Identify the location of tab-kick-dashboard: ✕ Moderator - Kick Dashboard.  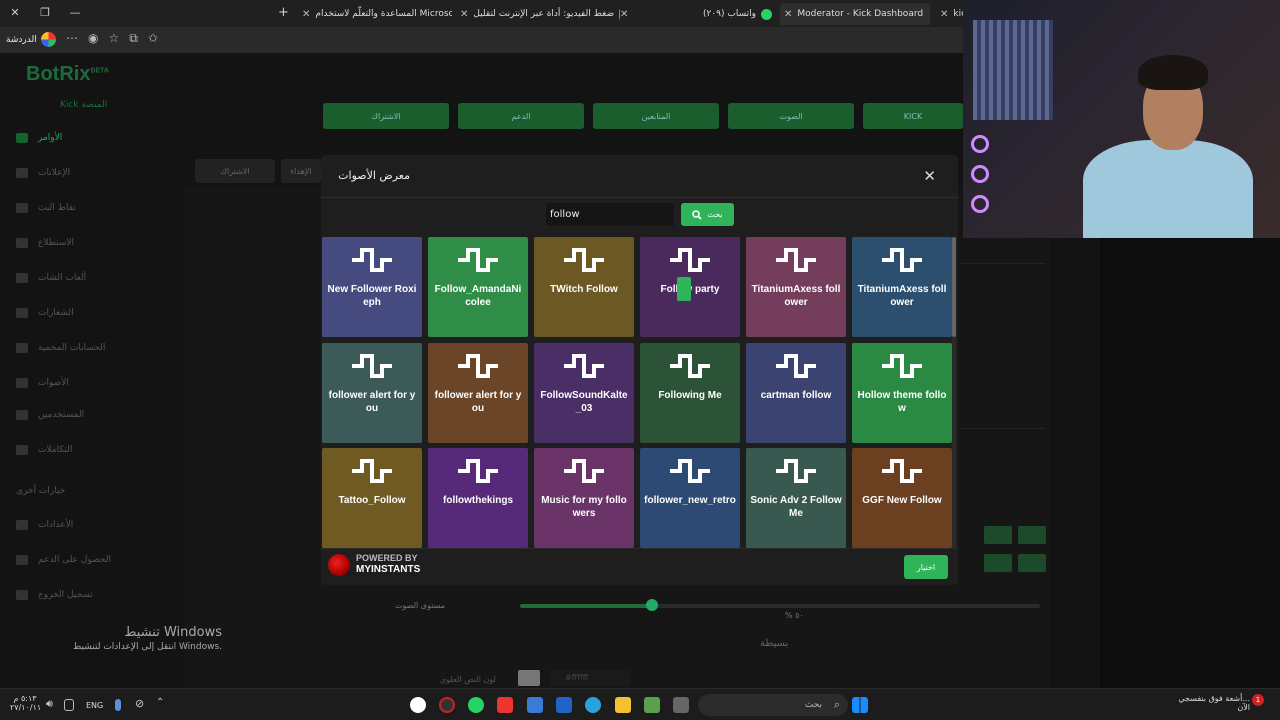
(855, 14).